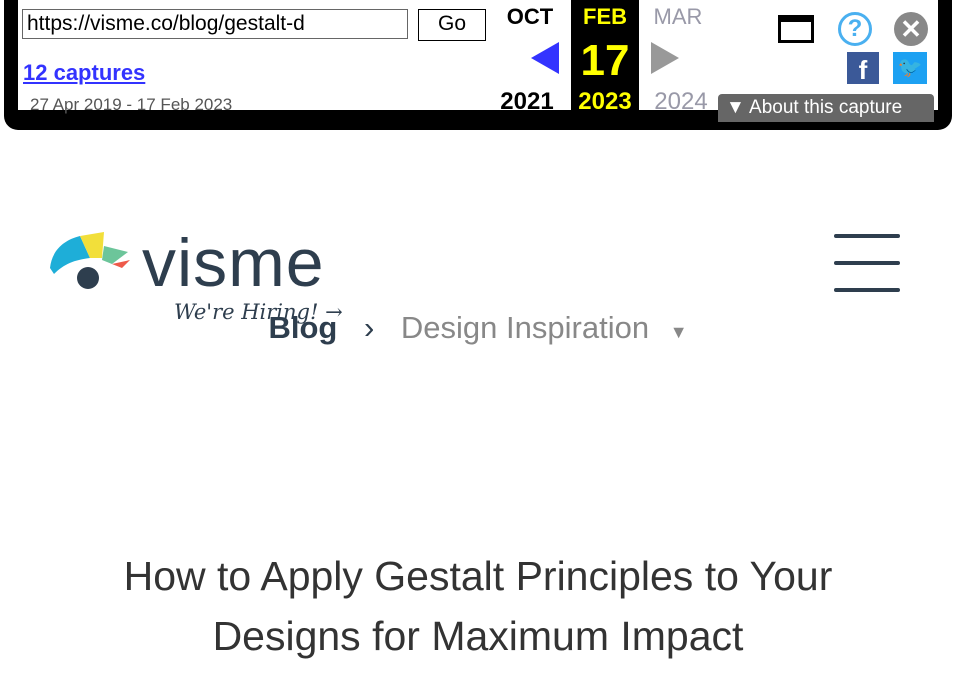 The width and height of the screenshot is (956, 688). I want to click on logo-mark-icon, so click(90, 260).